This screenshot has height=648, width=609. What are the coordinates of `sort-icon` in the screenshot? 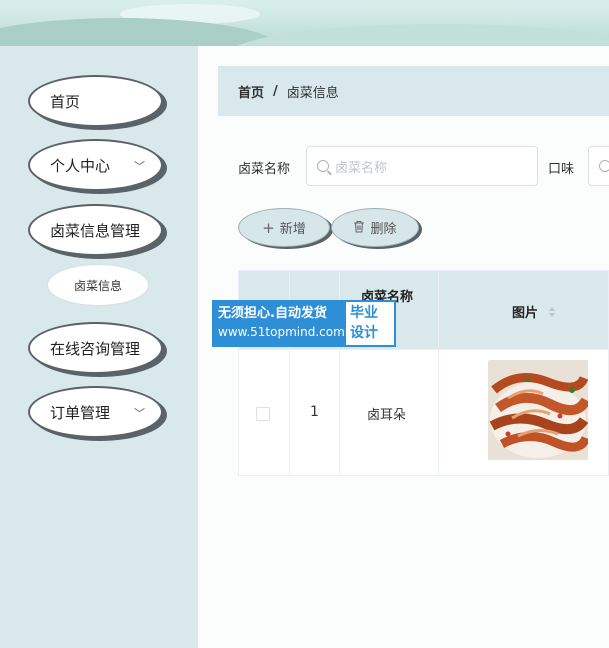 It's located at (552, 310).